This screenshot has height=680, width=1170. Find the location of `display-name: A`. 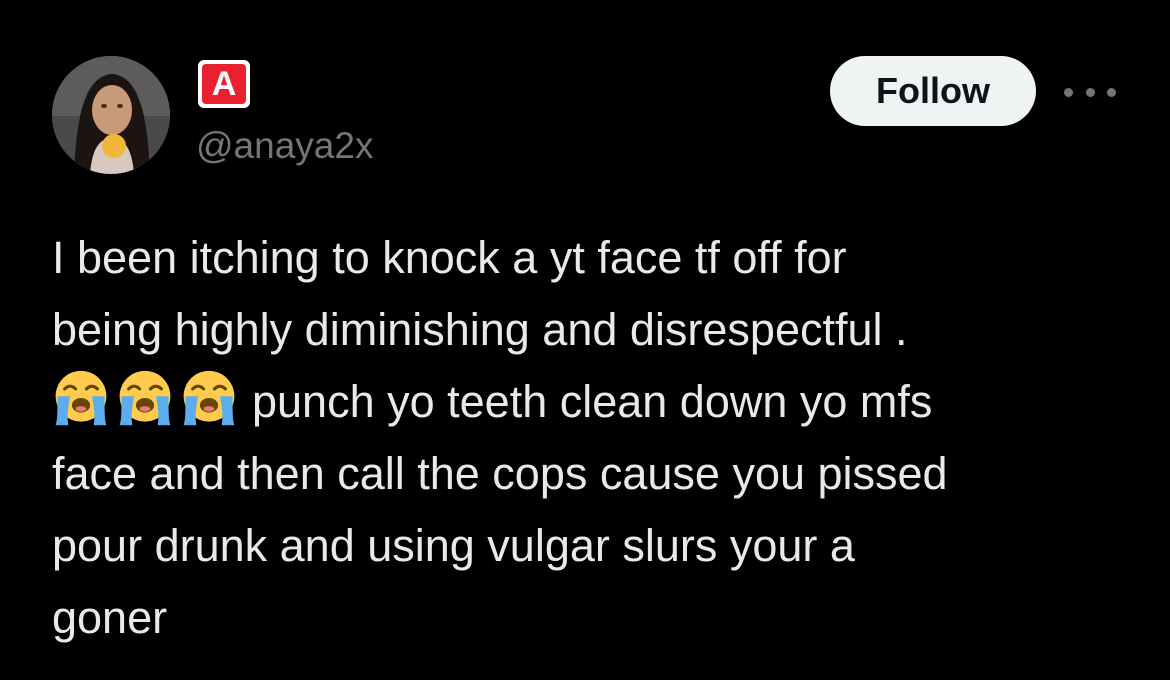

display-name: A is located at coordinates (224, 84).